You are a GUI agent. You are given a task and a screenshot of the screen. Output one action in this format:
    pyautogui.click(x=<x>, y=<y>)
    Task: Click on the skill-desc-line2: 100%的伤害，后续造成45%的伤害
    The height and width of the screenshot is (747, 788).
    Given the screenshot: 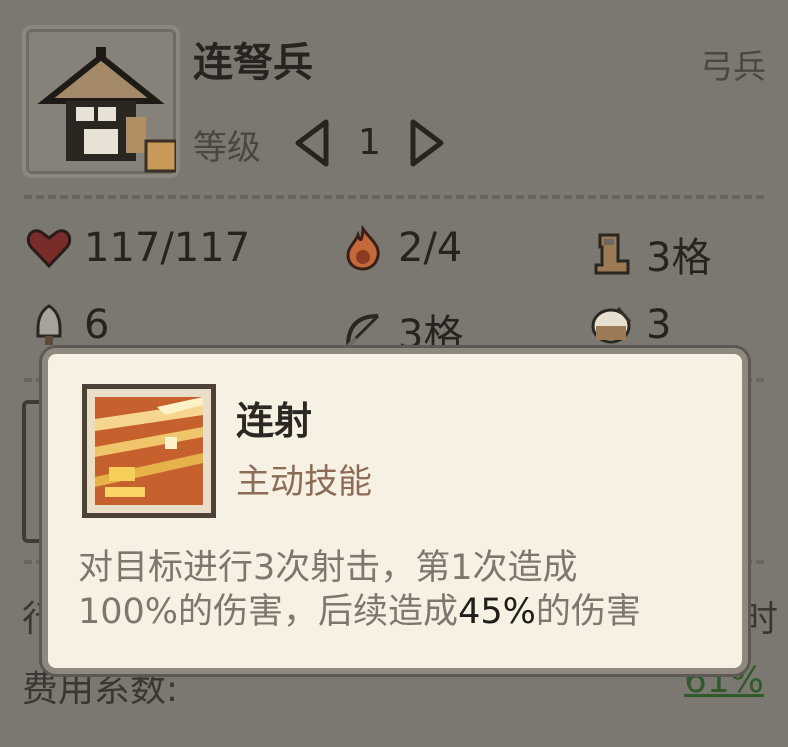 What is the action you would take?
    pyautogui.click(x=403, y=612)
    